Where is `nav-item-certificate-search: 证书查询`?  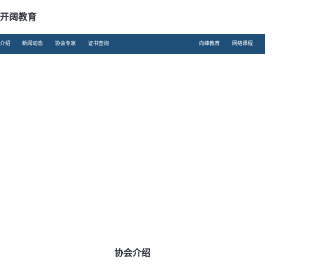
nav-item-certificate-search: 证书查询 is located at coordinates (98, 44).